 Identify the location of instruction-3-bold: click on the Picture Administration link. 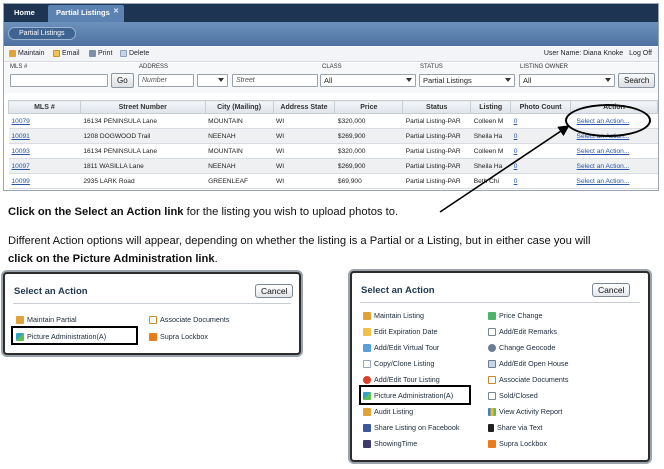
(111, 259).